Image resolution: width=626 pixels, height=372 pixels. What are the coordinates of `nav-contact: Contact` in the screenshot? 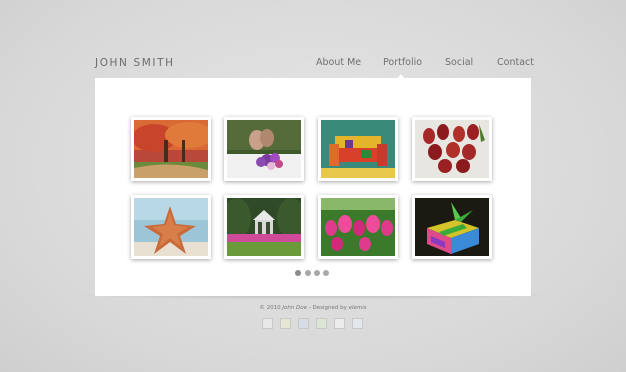 It's located at (515, 62).